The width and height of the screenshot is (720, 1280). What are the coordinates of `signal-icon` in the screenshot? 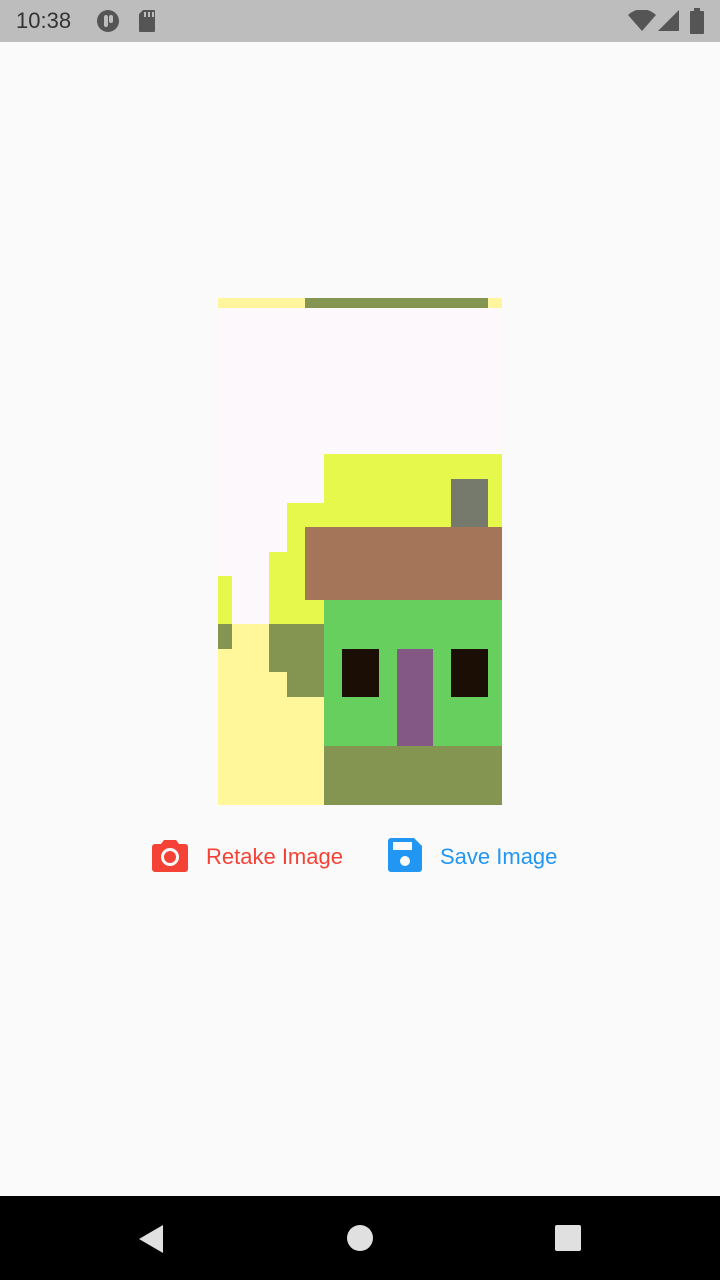 It's located at (669, 23).